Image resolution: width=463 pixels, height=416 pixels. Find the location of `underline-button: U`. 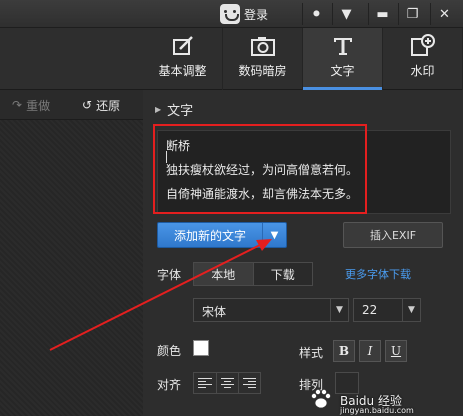

underline-button: U is located at coordinates (396, 351).